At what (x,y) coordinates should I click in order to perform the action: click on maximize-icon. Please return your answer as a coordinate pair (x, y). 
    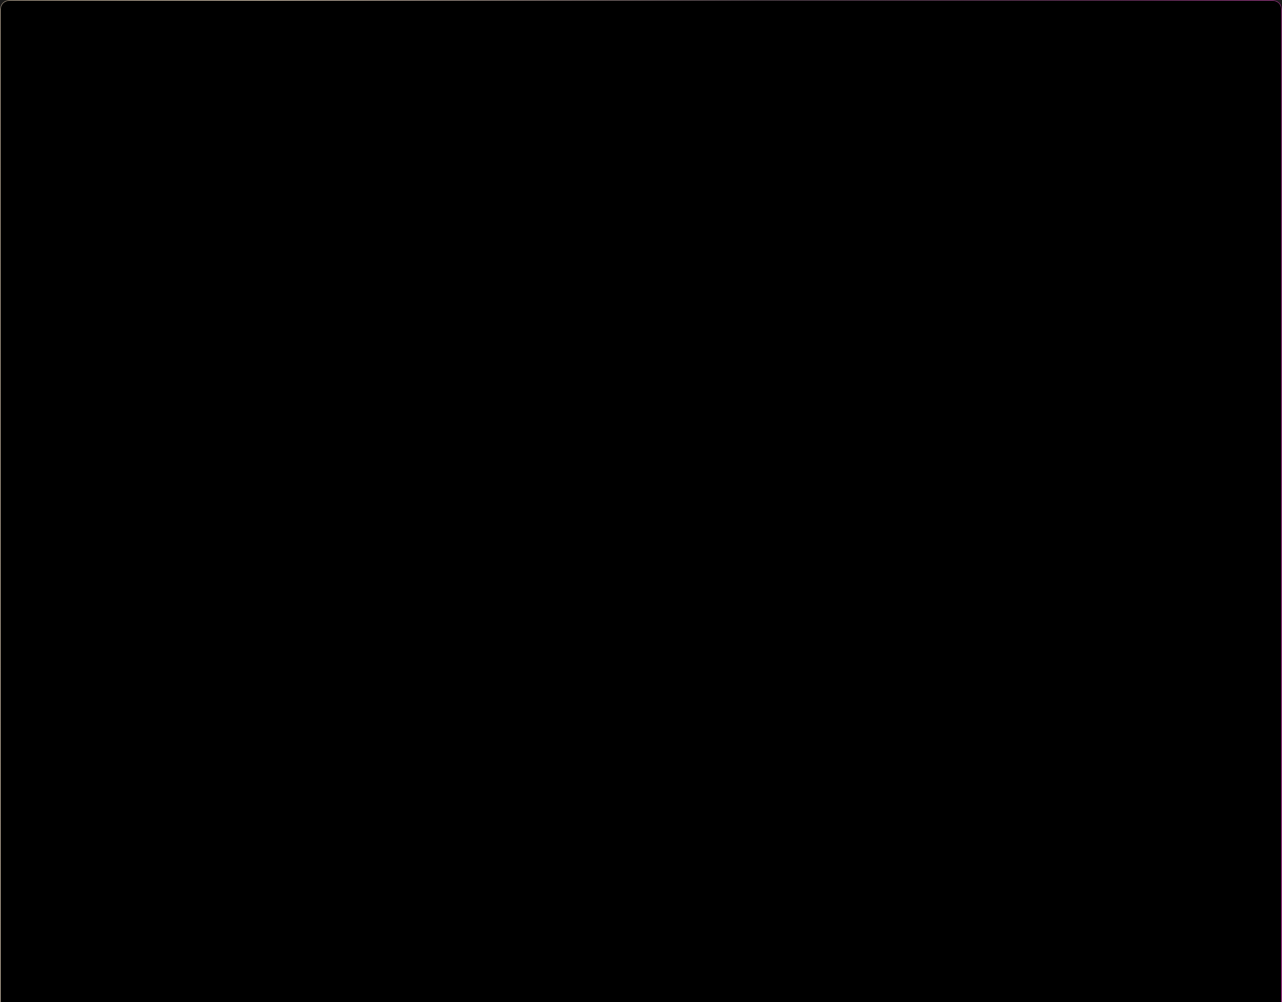
    Looking at the image, I should click on (1211, 22).